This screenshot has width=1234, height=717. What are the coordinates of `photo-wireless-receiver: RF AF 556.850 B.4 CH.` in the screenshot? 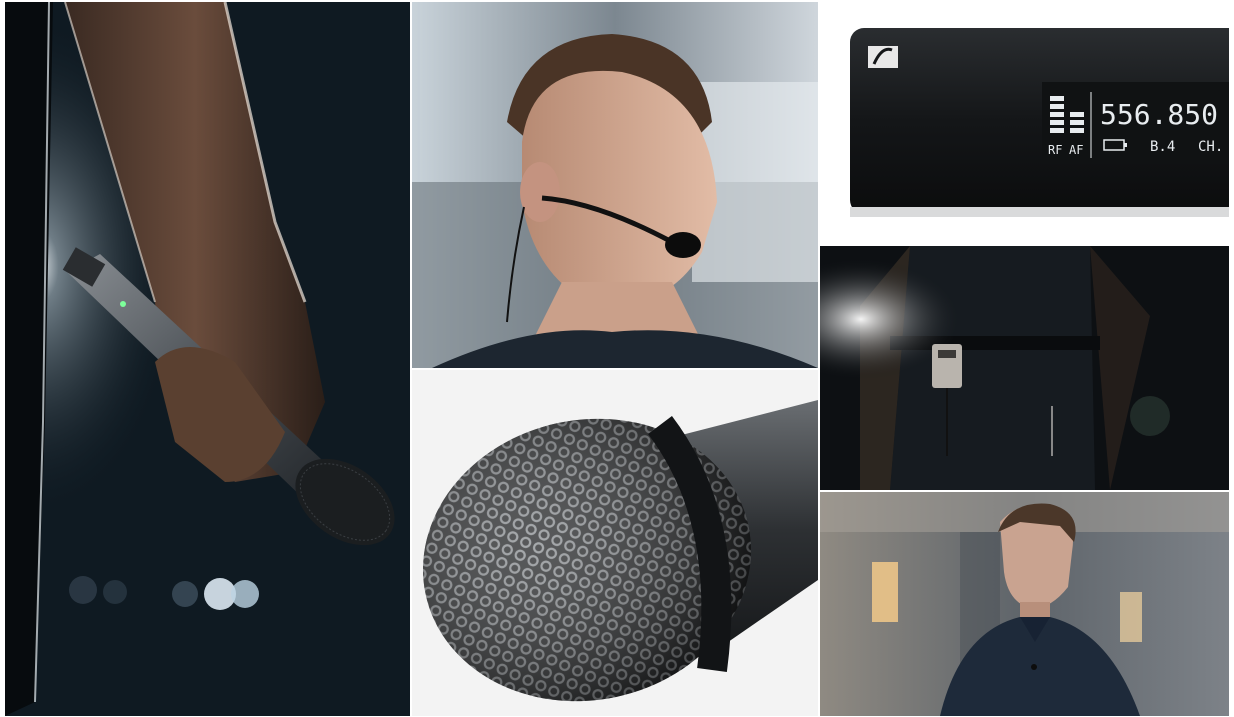 It's located at (1024, 122).